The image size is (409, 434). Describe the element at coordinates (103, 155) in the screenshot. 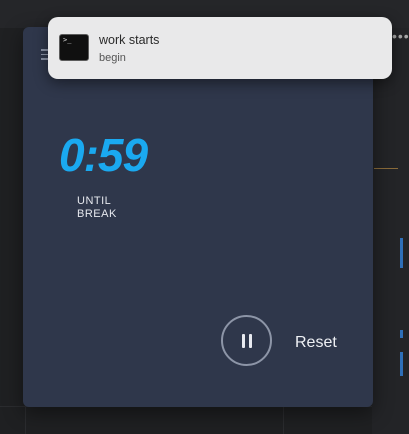

I see `time-remaining: 0:59` at that location.